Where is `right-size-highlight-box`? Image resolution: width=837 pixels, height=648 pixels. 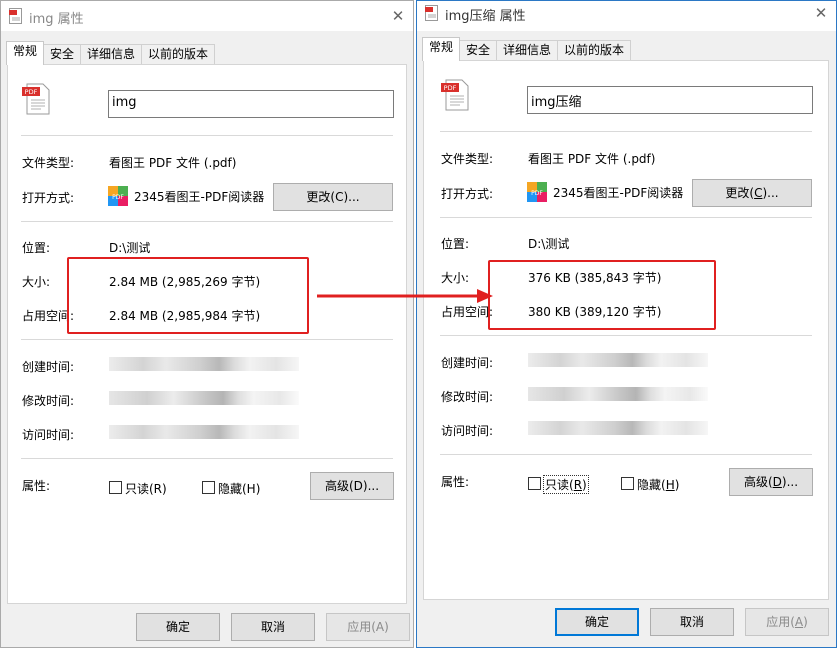 right-size-highlight-box is located at coordinates (602, 295).